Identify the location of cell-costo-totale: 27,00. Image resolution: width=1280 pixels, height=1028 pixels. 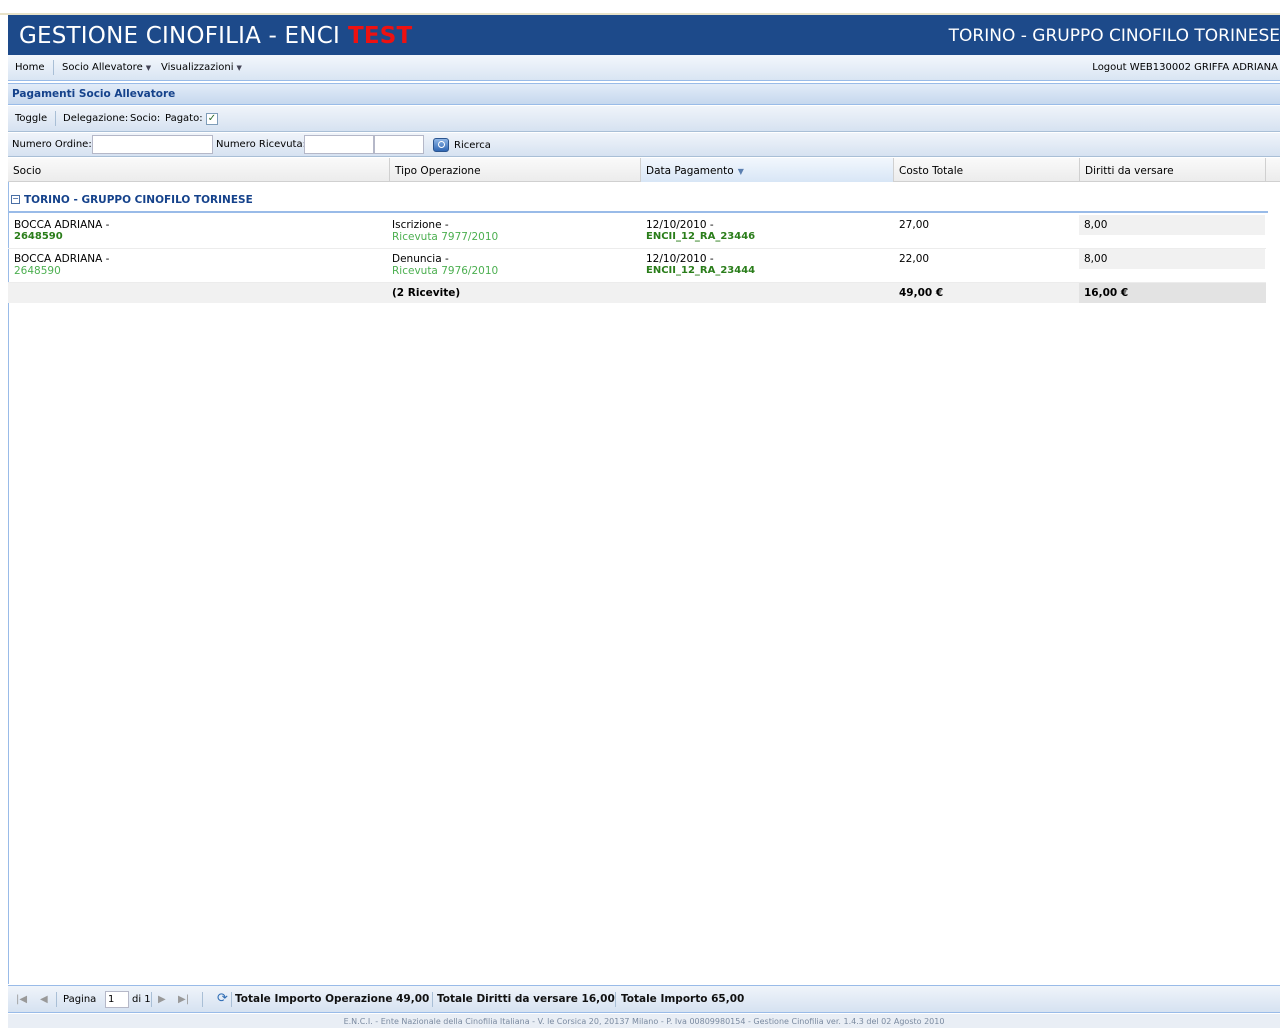
(914, 225).